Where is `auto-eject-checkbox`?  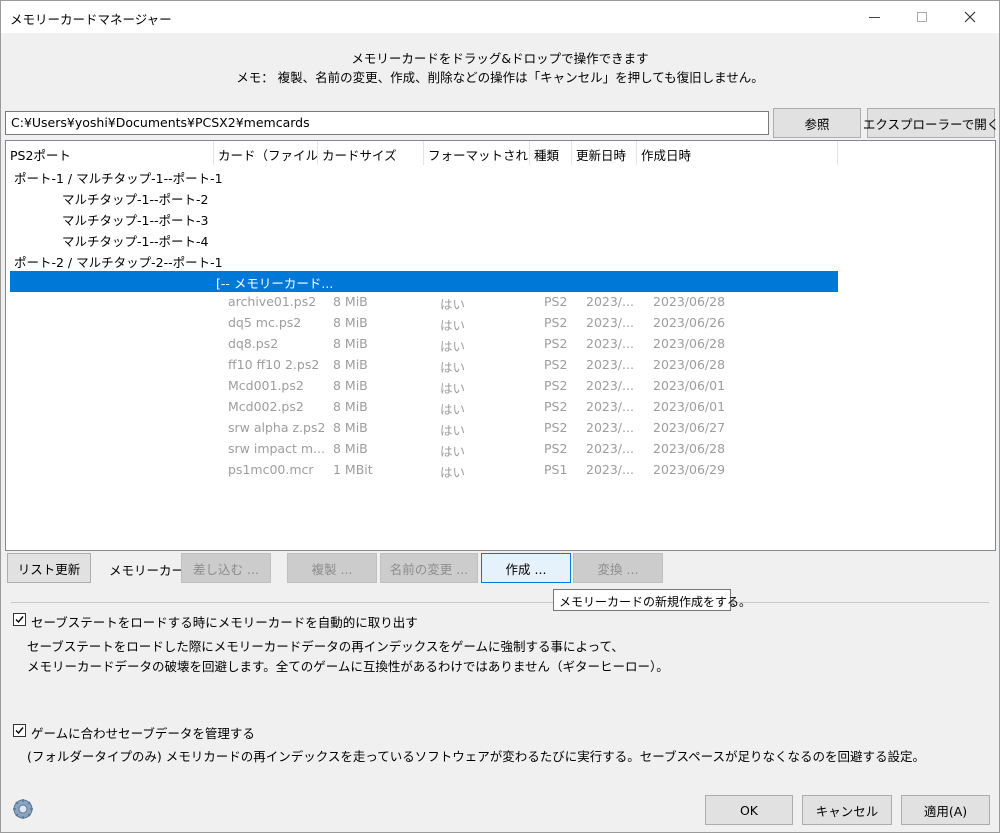 auto-eject-checkbox is located at coordinates (19, 619).